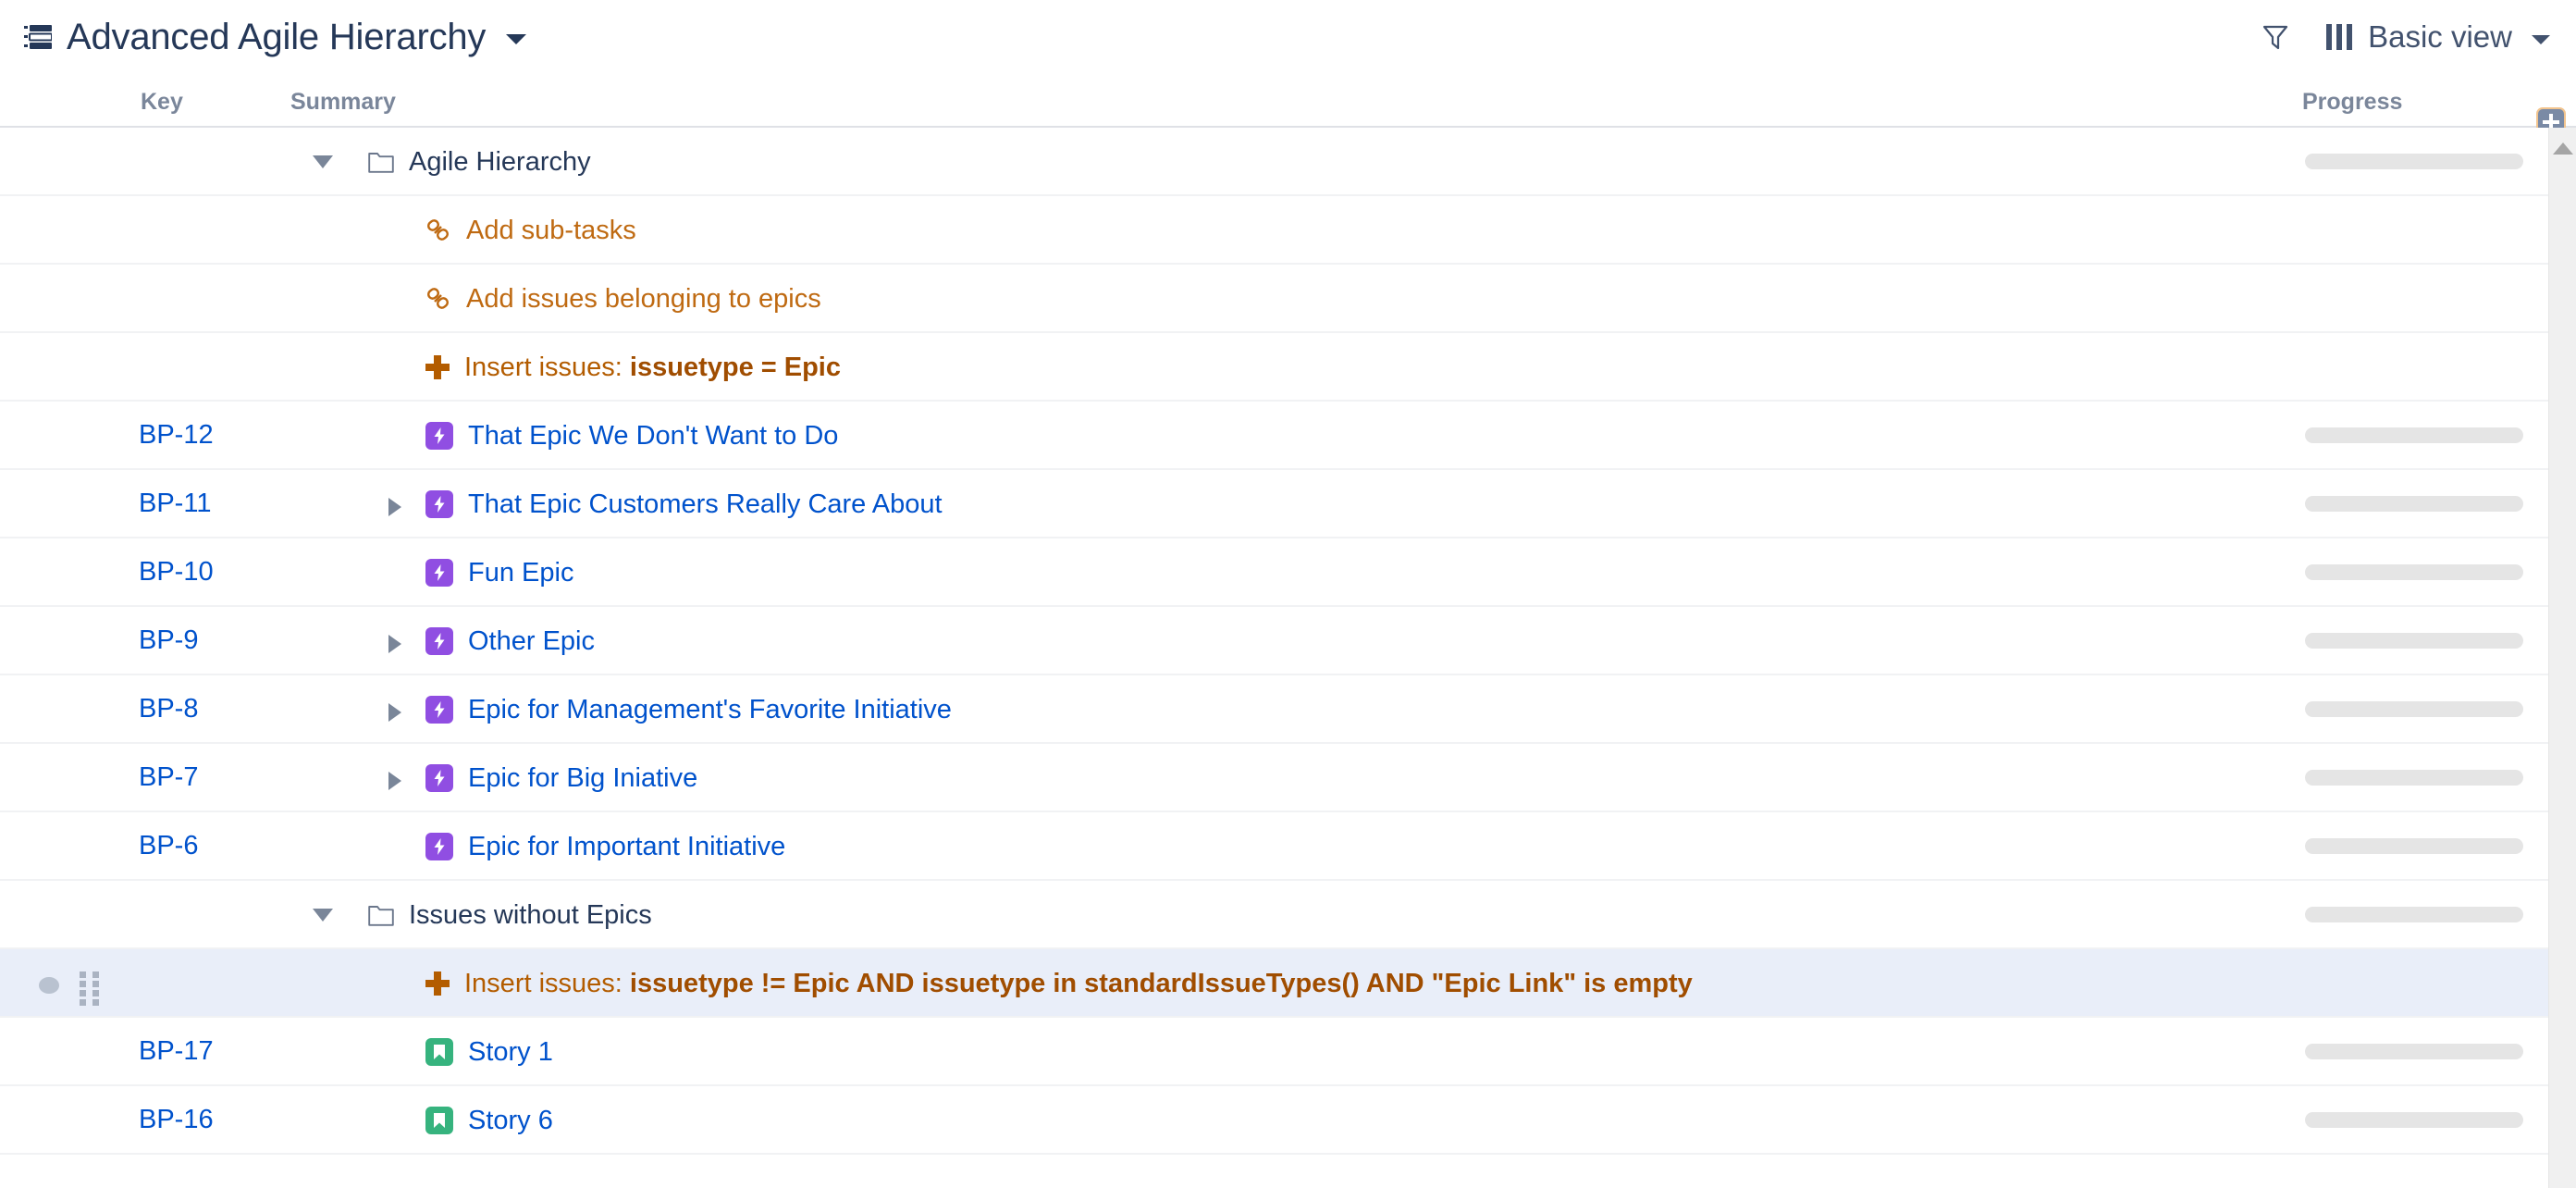 The height and width of the screenshot is (1188, 2576). I want to click on table-row: BP-12 That Epic We Don't Want to Do, so click(1274, 436).